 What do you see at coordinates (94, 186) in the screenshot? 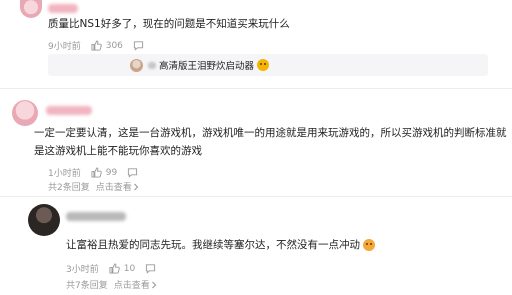
I see `expand-replies: 共2条回复 点击查看` at bounding box center [94, 186].